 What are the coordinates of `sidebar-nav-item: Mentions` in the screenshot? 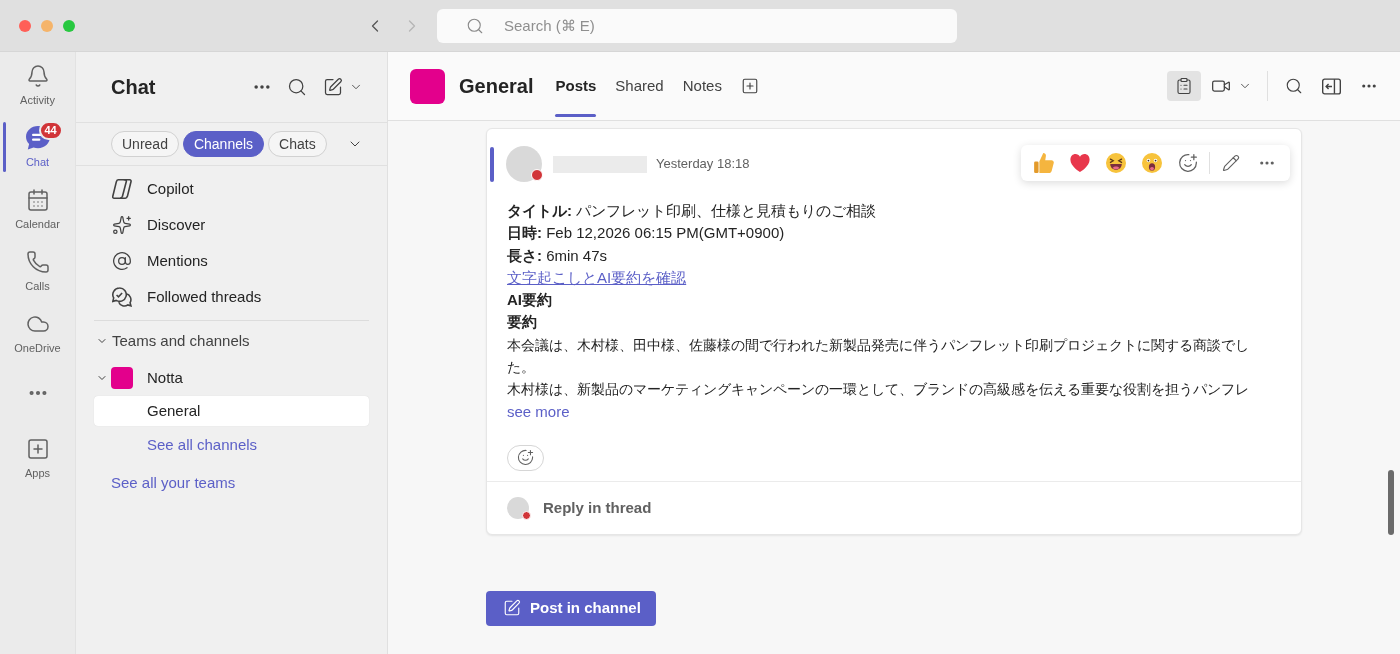 It's located at (231, 261).